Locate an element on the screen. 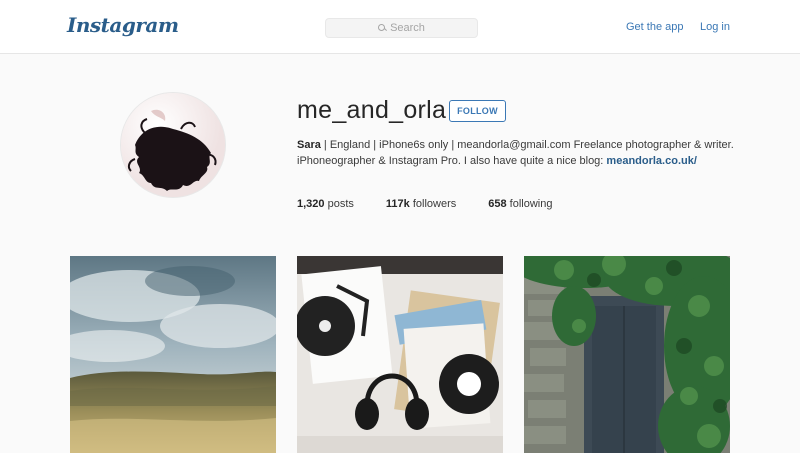 The width and height of the screenshot is (800, 453). followers-label: followers is located at coordinates (434, 204).